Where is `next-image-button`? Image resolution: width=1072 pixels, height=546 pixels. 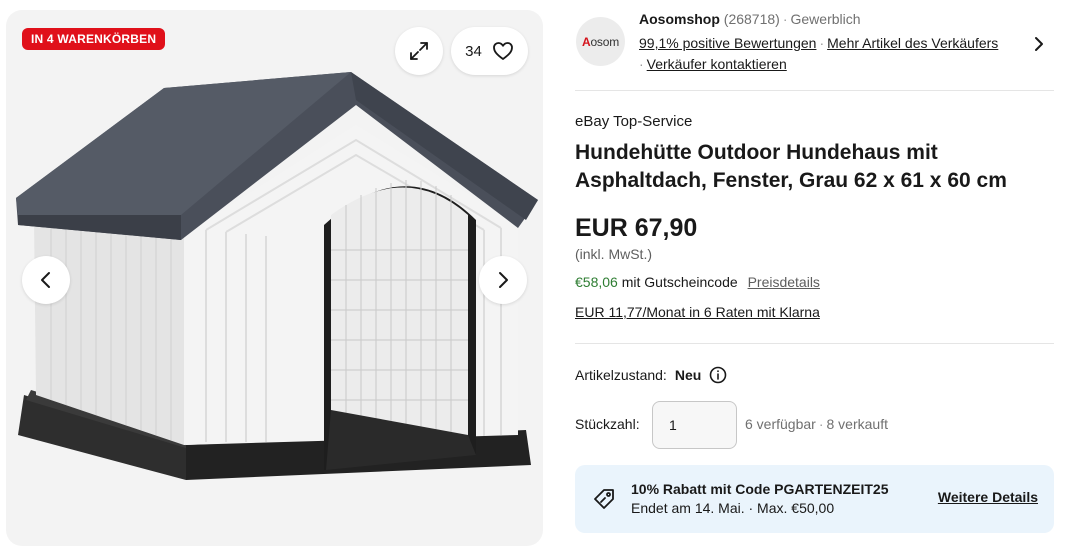 next-image-button is located at coordinates (503, 280).